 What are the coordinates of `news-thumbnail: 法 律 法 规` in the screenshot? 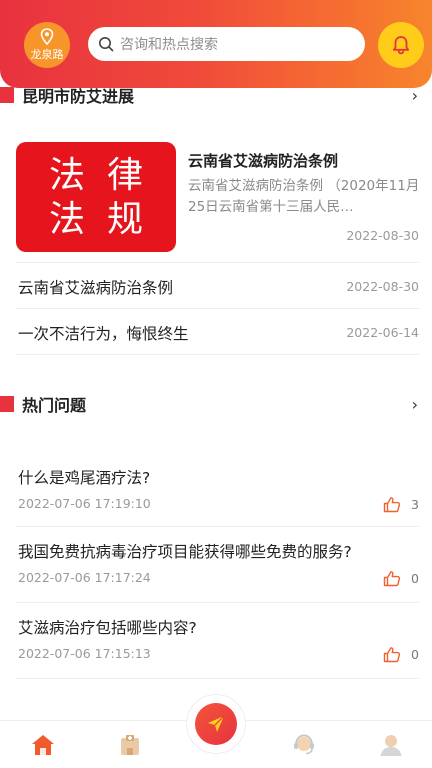 It's located at (96, 197).